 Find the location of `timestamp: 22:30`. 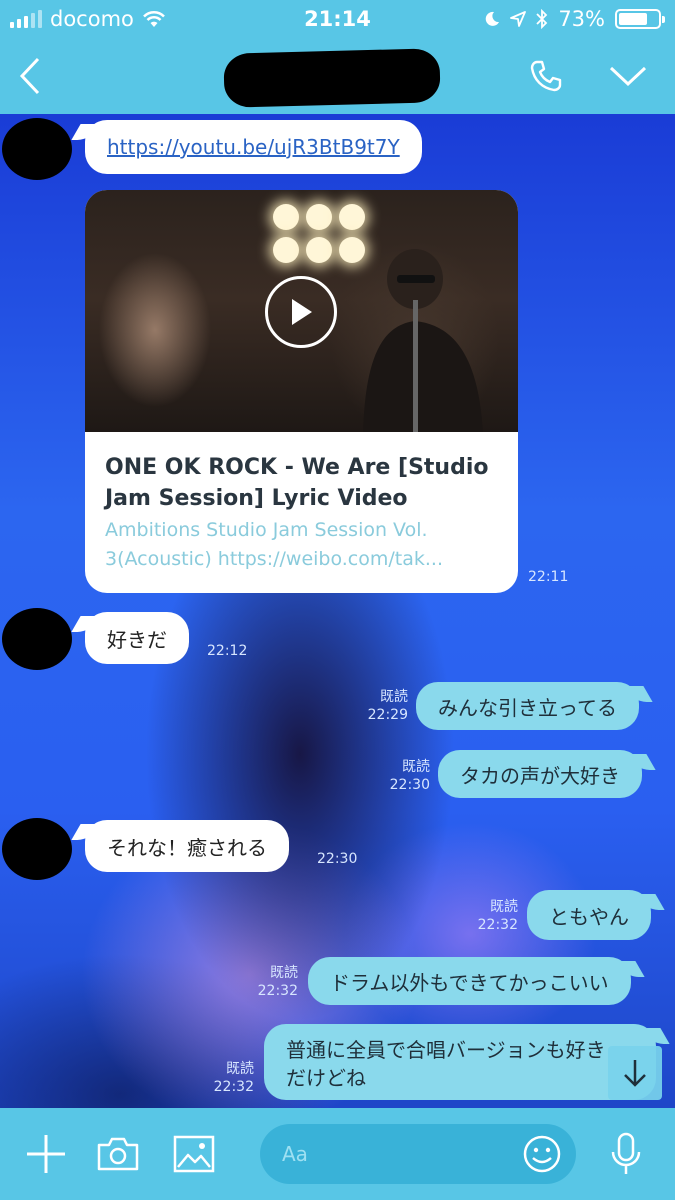

timestamp: 22:30 is located at coordinates (337, 859).